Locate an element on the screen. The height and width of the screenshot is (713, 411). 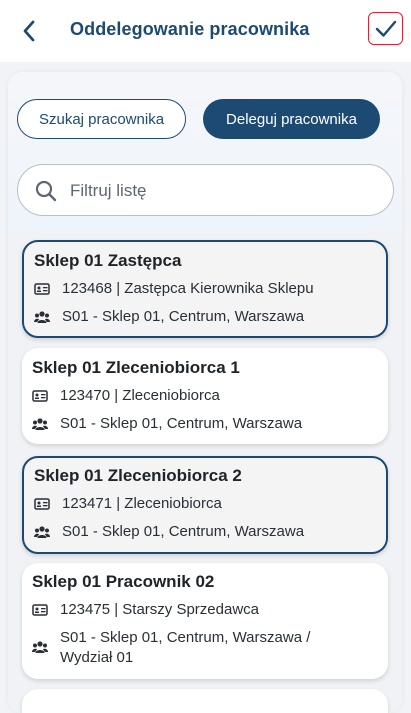
confirm-button is located at coordinates (385, 28).